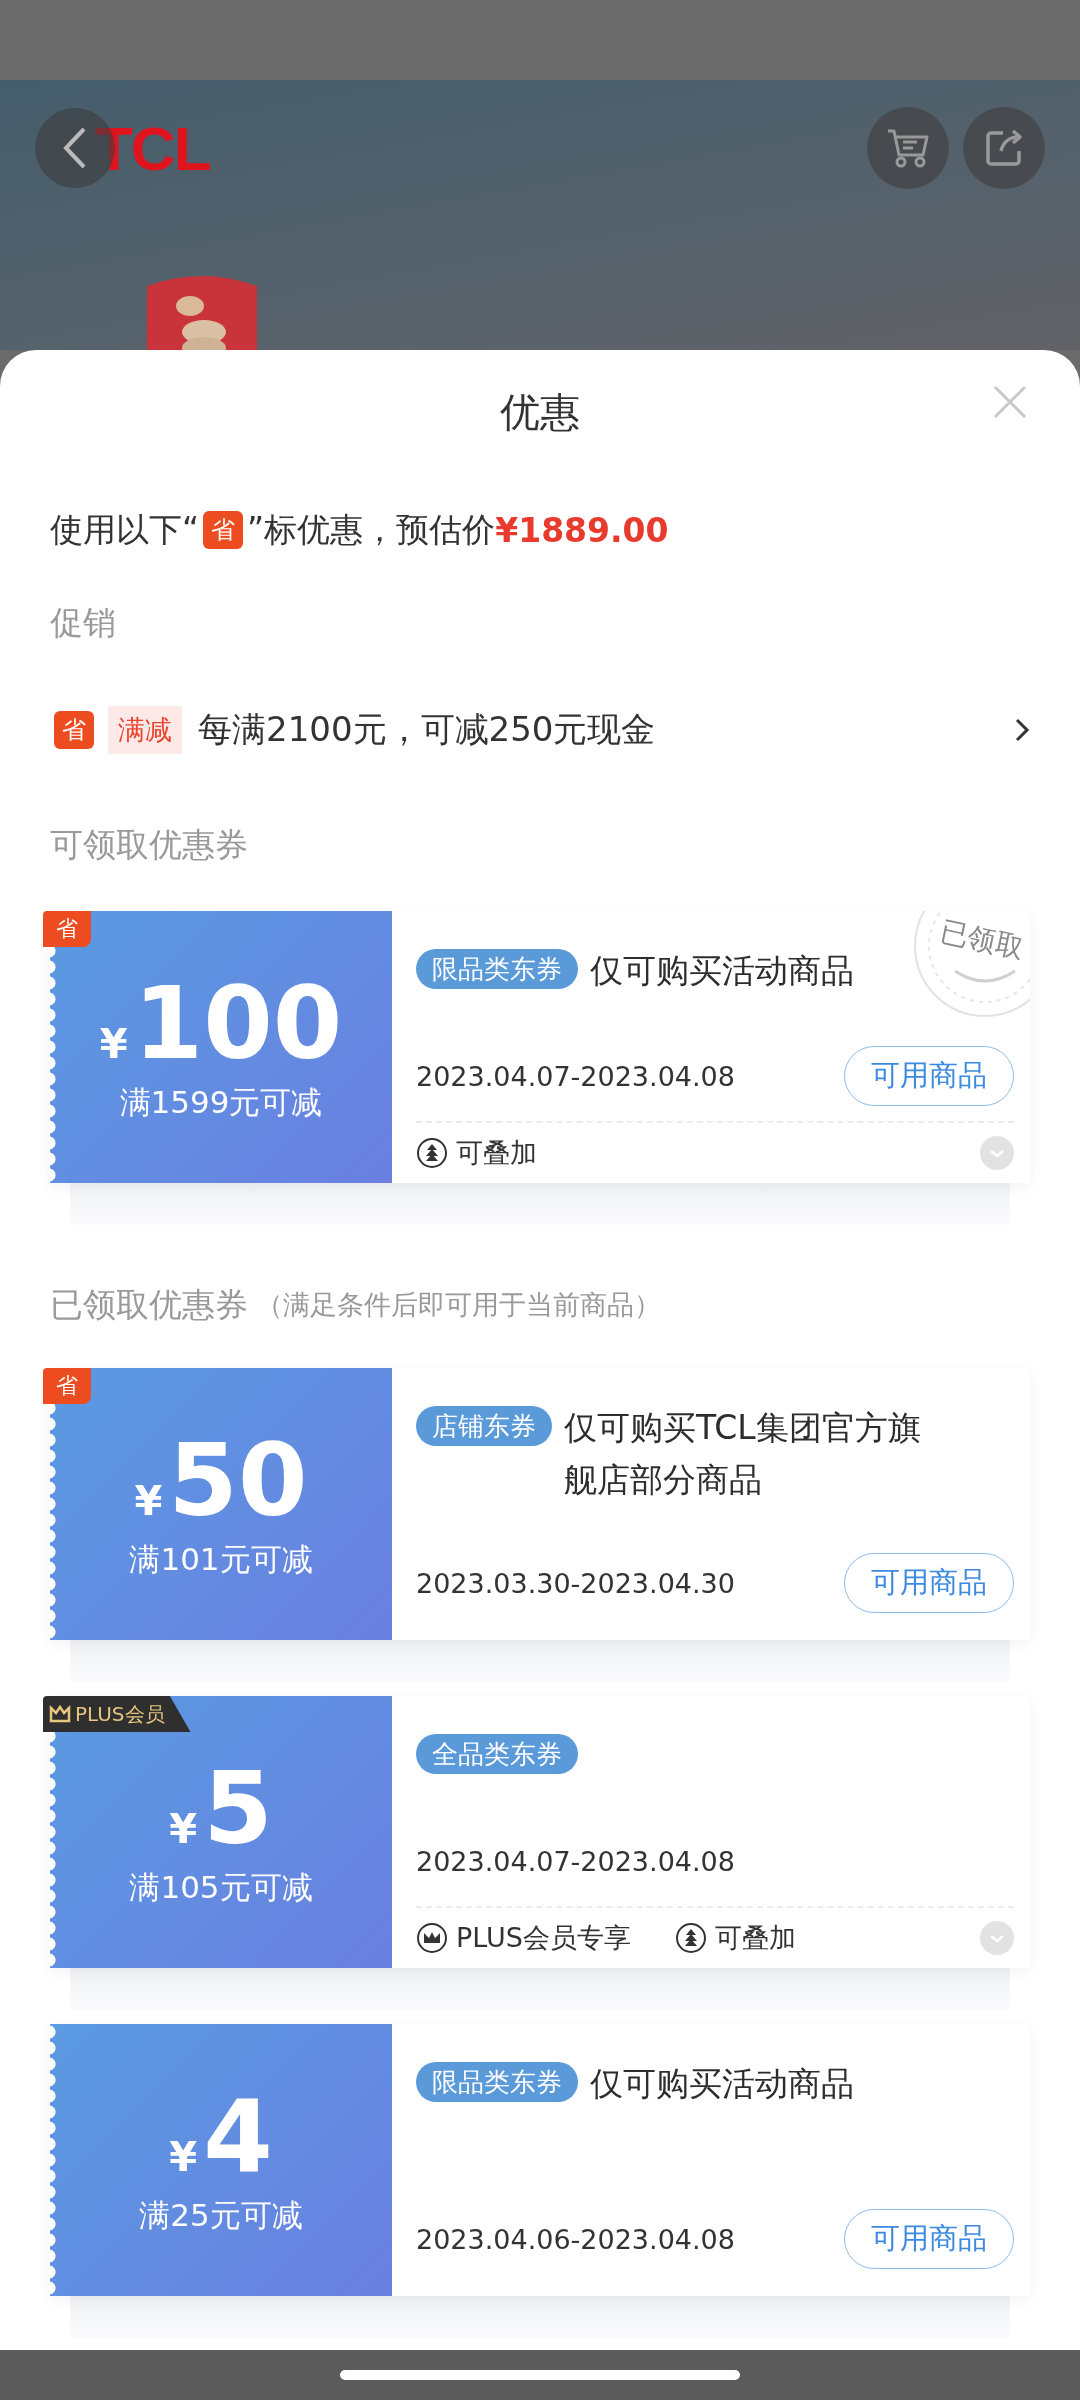  I want to click on coupon-amount: 50, so click(238, 1480).